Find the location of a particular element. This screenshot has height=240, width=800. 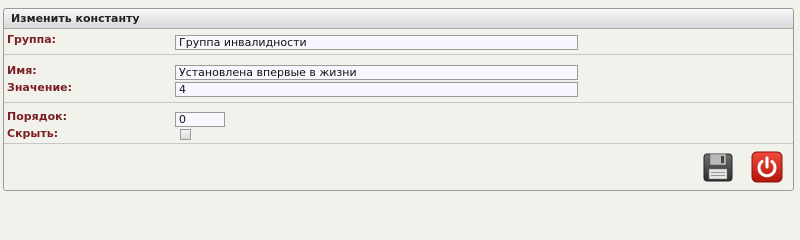

value-label: Значение: is located at coordinates (40, 87).